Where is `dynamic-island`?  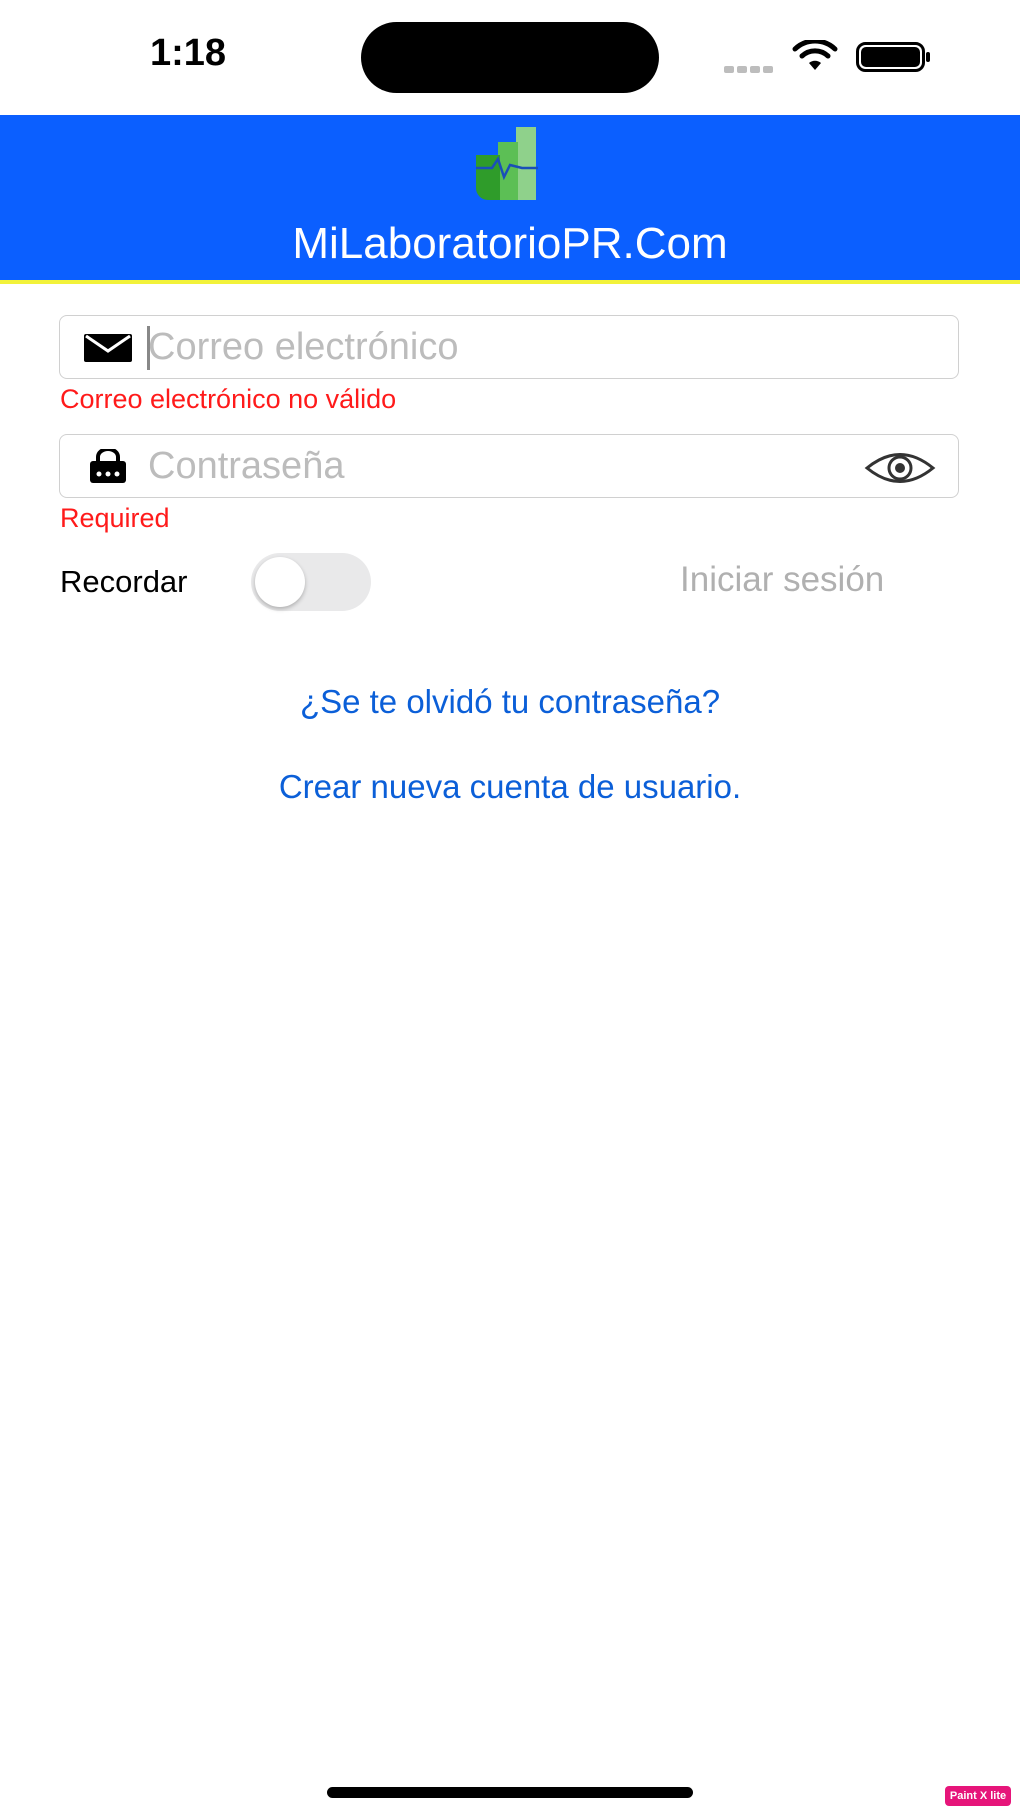
dynamic-island is located at coordinates (510, 57).